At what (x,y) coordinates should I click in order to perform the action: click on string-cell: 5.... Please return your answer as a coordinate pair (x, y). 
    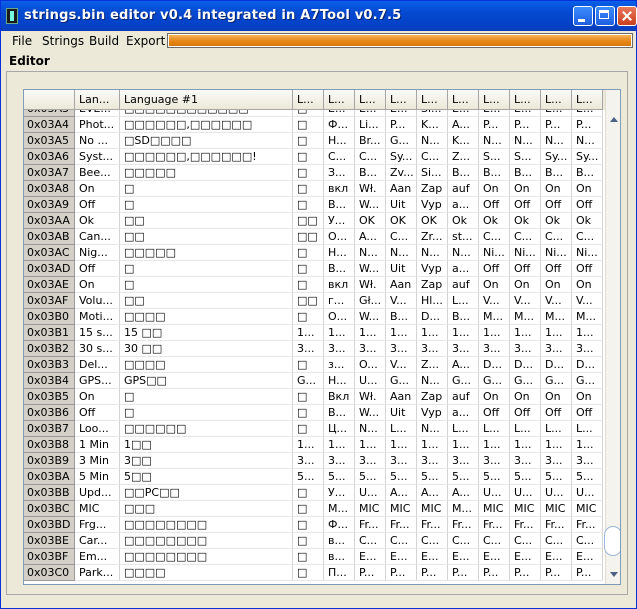
    Looking at the image, I should click on (556, 477).